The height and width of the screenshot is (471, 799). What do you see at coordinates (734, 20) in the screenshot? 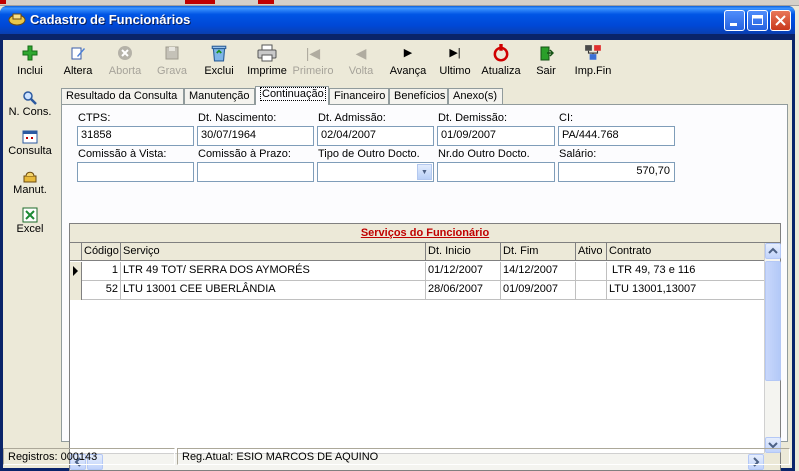
I see `minimize-button` at bounding box center [734, 20].